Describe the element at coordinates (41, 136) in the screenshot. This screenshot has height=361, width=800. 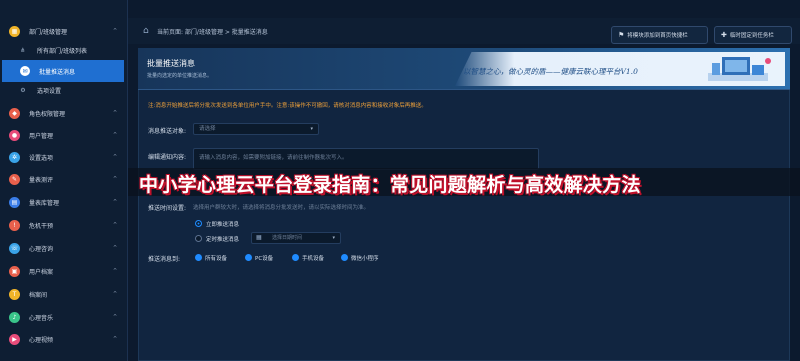
I see `sidebar-item-label: 用户管理` at that location.